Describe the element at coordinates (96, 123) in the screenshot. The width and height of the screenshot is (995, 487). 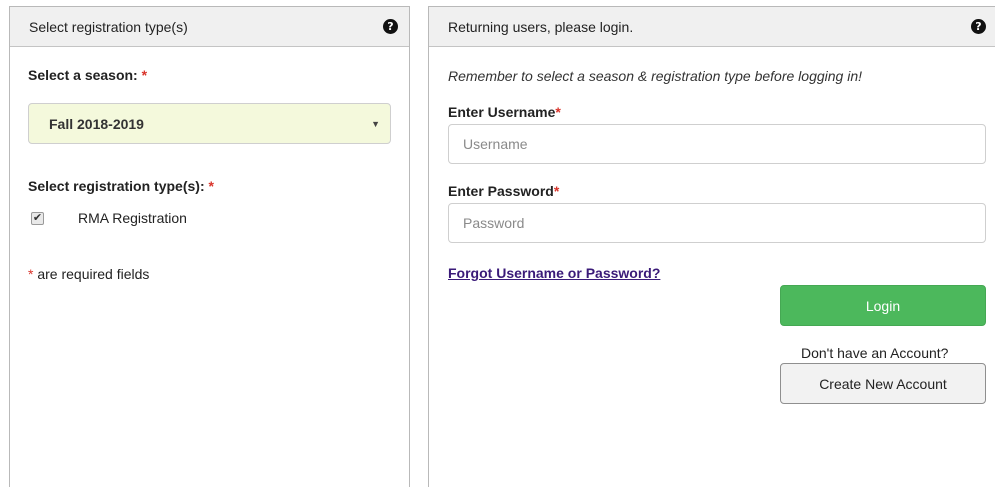
I see `season-select-value: Fall 2018-2019` at that location.